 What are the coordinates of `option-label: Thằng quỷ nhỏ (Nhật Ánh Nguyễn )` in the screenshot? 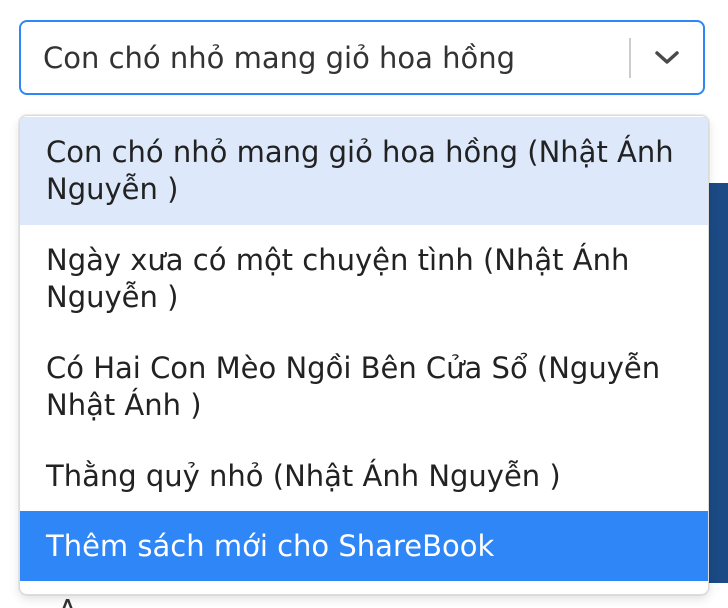 It's located at (303, 475).